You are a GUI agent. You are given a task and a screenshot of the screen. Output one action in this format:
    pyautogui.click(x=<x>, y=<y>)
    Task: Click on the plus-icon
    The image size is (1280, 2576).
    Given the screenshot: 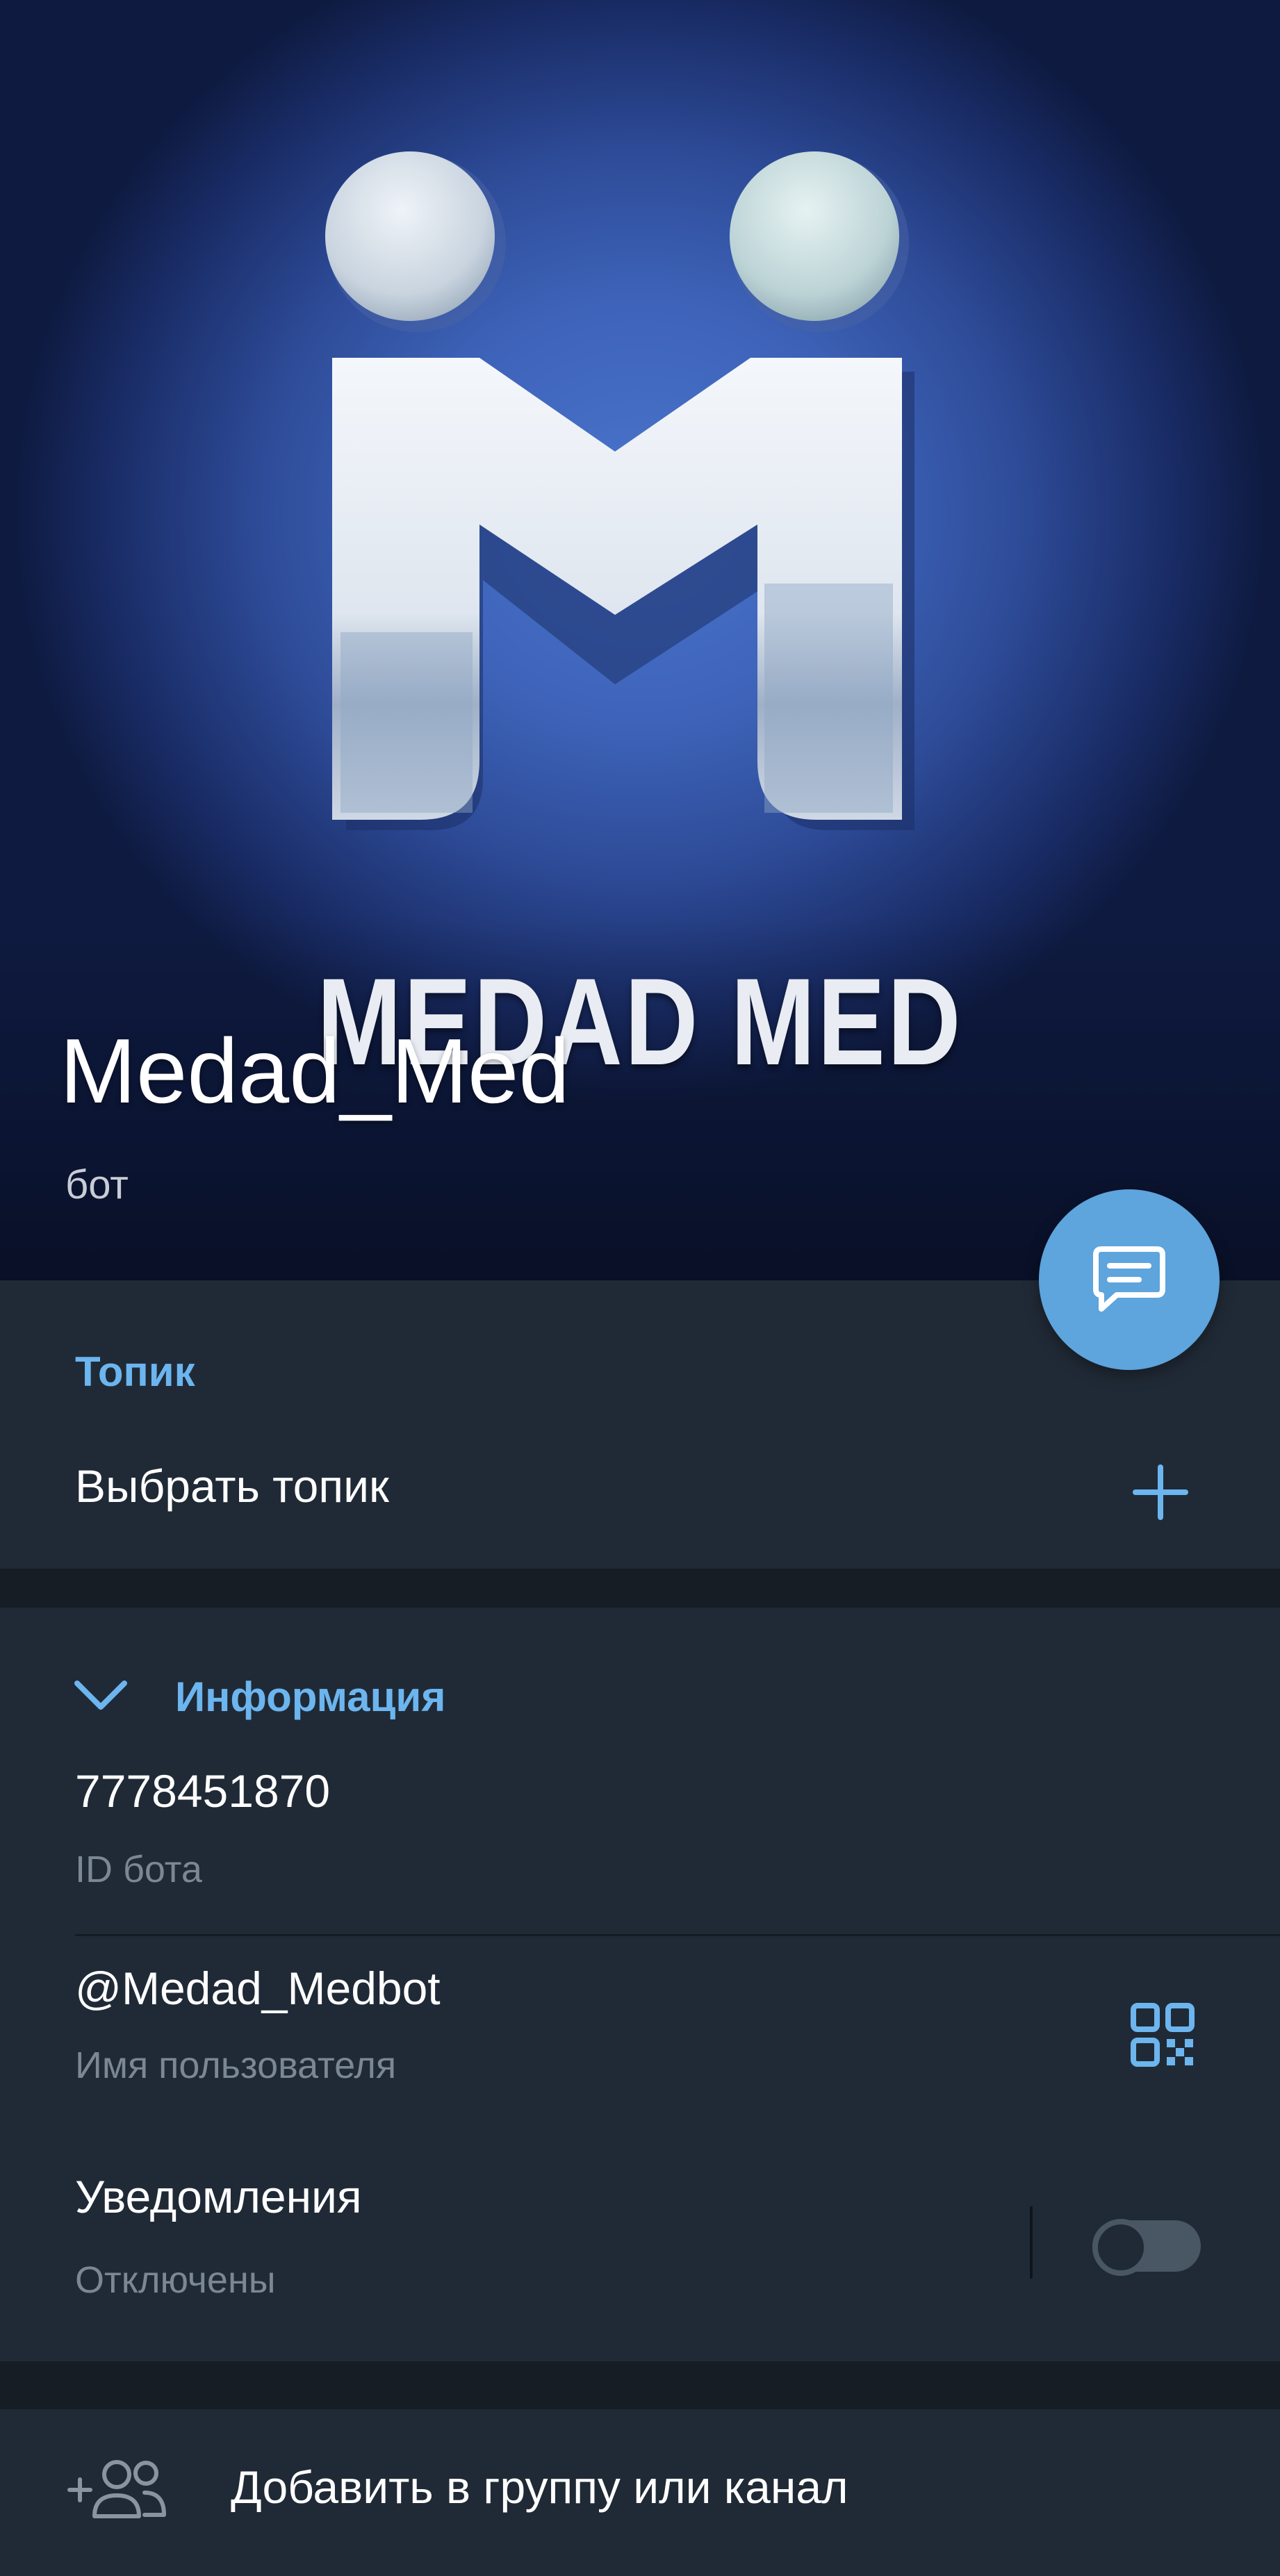 What is the action you would take?
    pyautogui.click(x=1160, y=1492)
    